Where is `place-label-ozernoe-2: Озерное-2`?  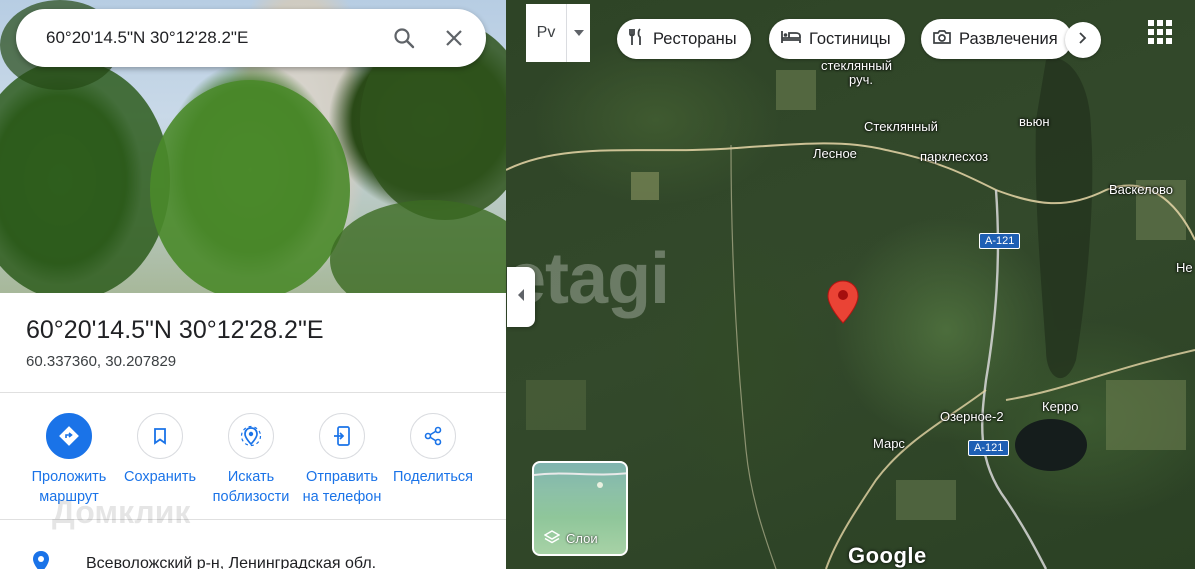 place-label-ozernoe-2: Озерное-2 is located at coordinates (972, 416).